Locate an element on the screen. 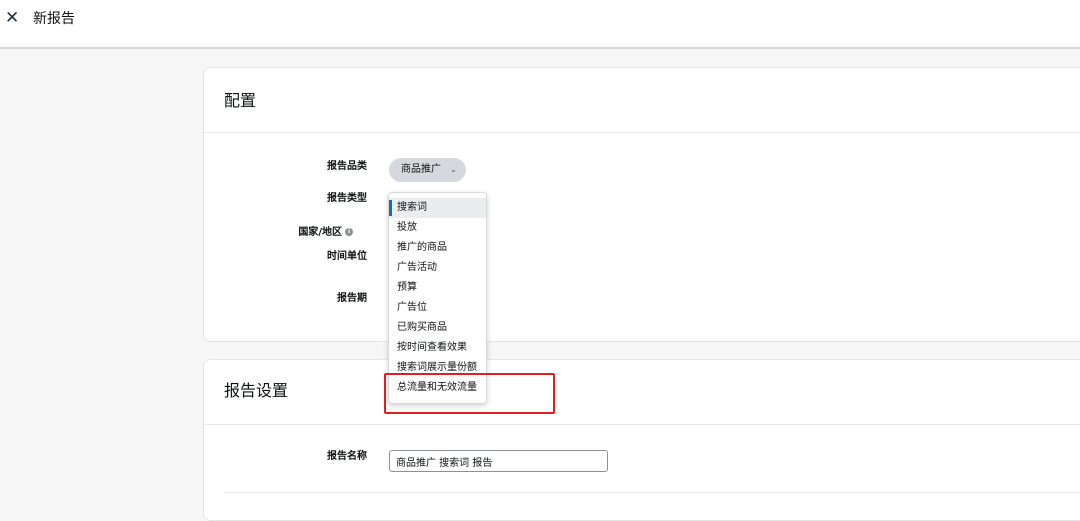 This screenshot has height=521, width=1080. chevron-down-icon: ⌄ is located at coordinates (453, 169).